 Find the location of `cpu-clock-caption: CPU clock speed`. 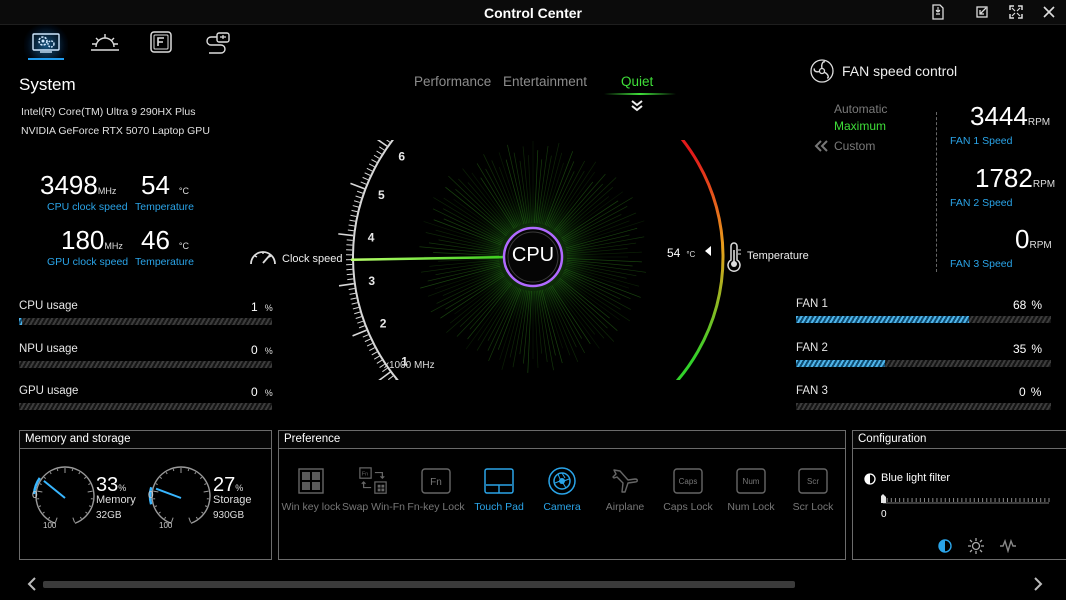

cpu-clock-caption: CPU clock speed is located at coordinates (87, 207).